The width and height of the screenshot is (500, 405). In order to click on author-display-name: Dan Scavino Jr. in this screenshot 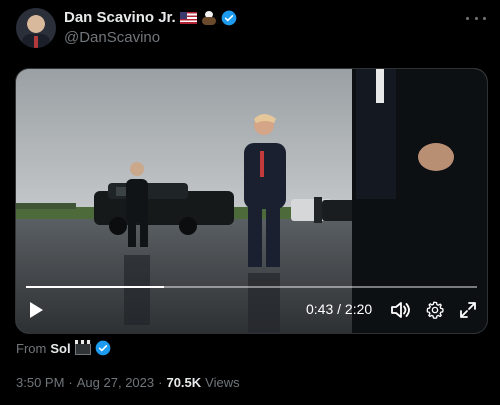, I will do `click(120, 17)`.